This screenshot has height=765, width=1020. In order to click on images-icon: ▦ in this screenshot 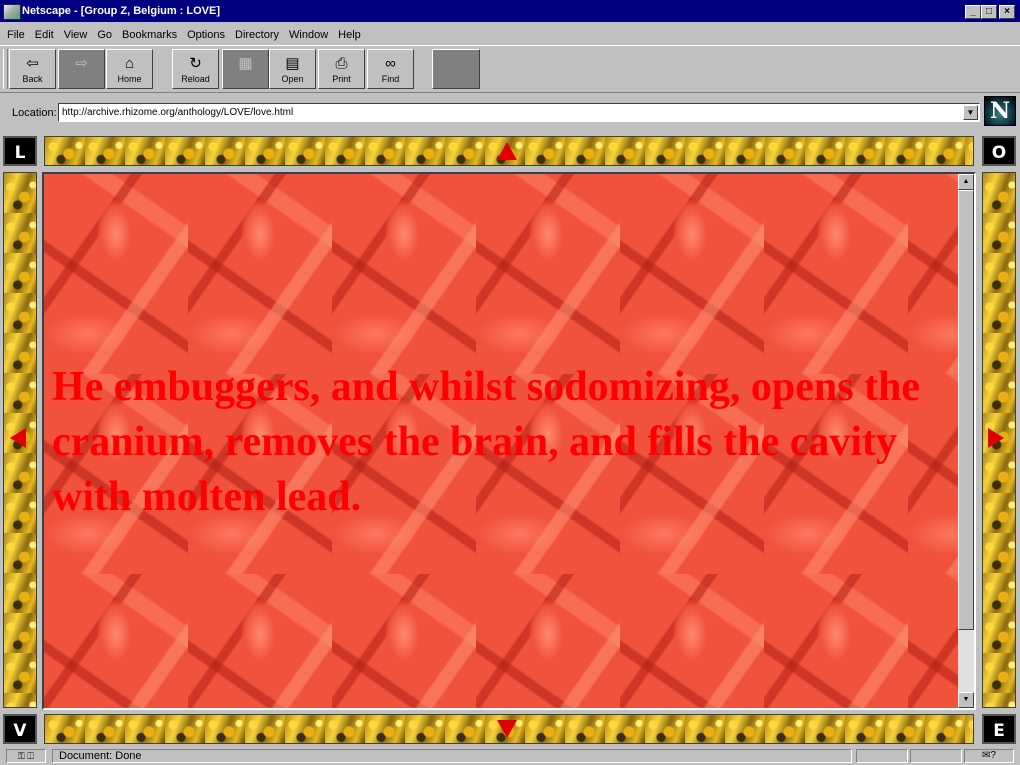, I will do `click(245, 63)`.